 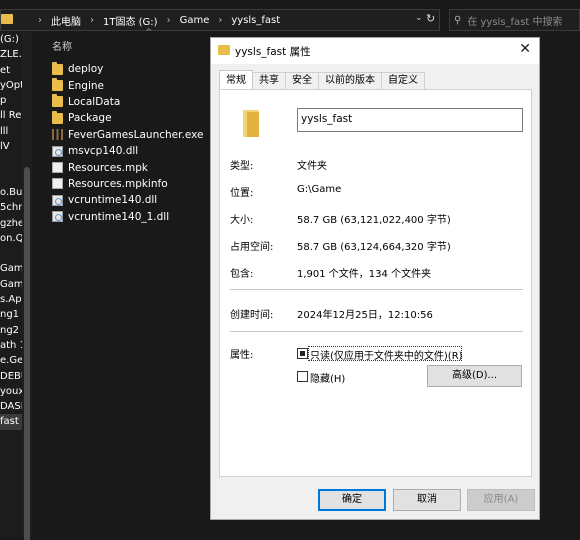 What do you see at coordinates (136, 134) in the screenshot?
I see `file-name: FeverGamesLauncher.exe` at bounding box center [136, 134].